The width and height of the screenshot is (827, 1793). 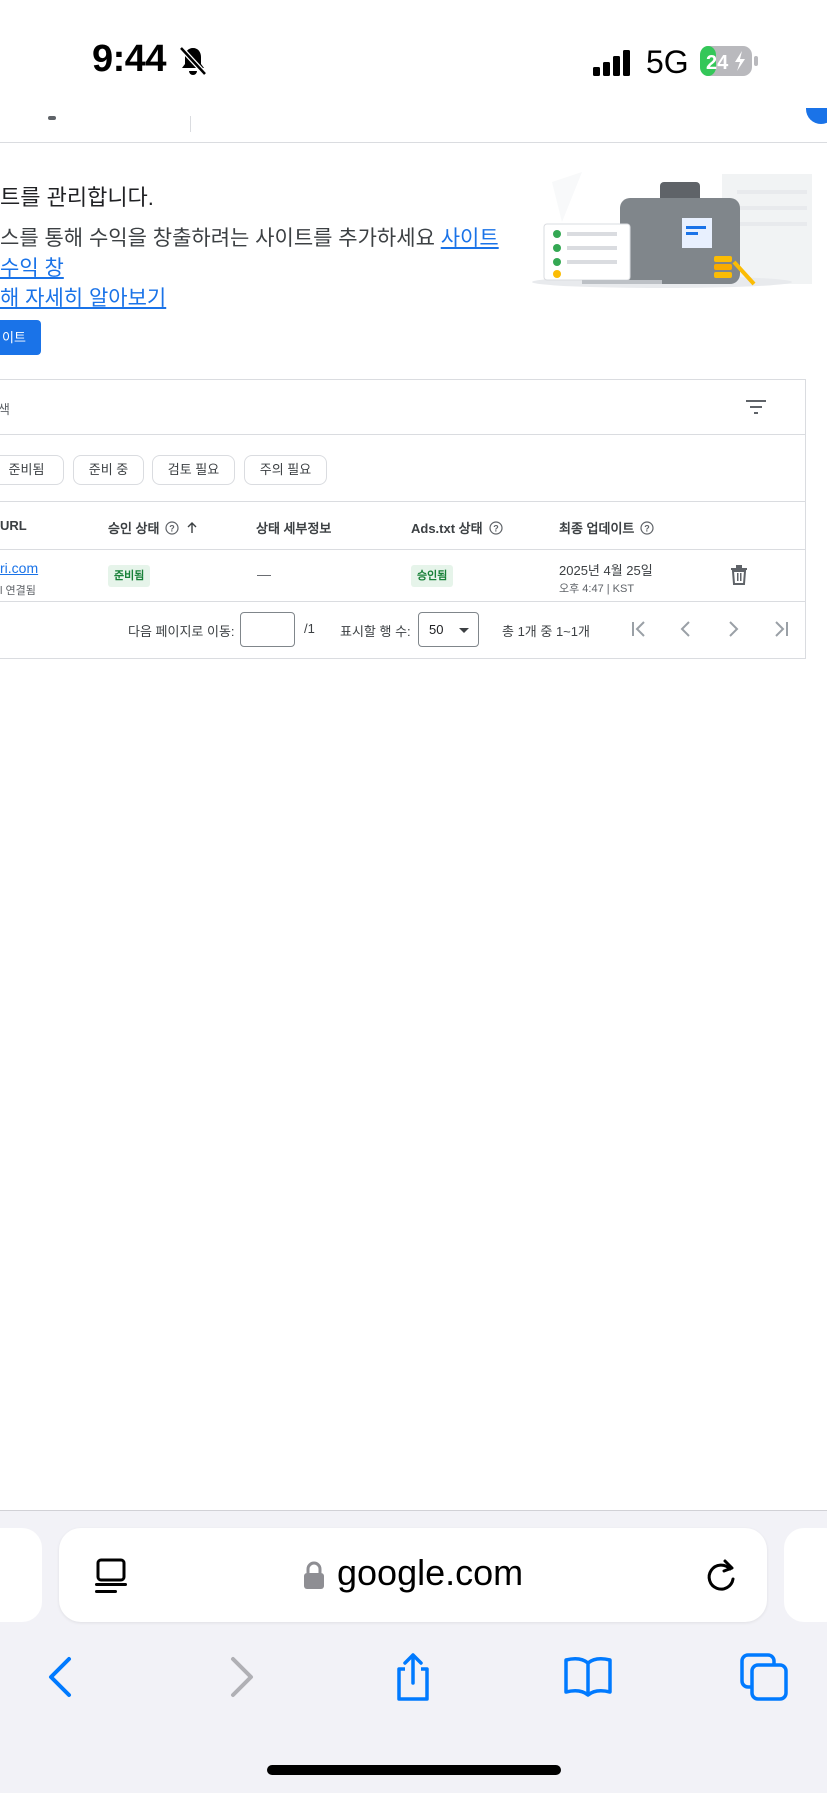 What do you see at coordinates (375, 631) in the screenshot?
I see `rows-per-page-label: 표시할 행 수:` at bounding box center [375, 631].